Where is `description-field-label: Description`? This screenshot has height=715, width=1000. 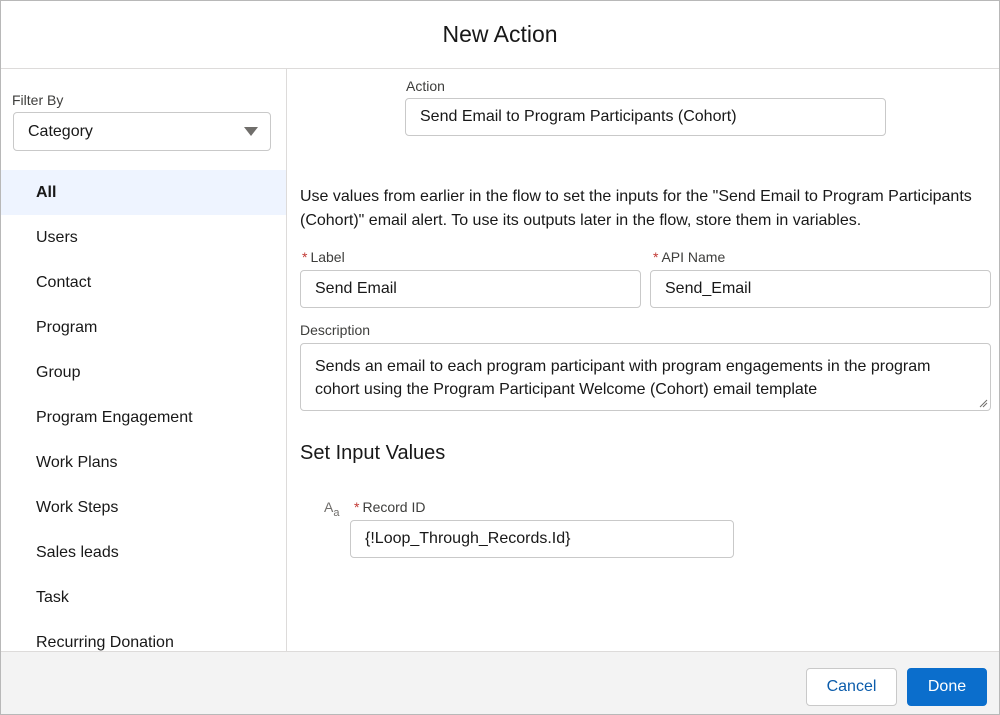
description-field-label: Description is located at coordinates (335, 330).